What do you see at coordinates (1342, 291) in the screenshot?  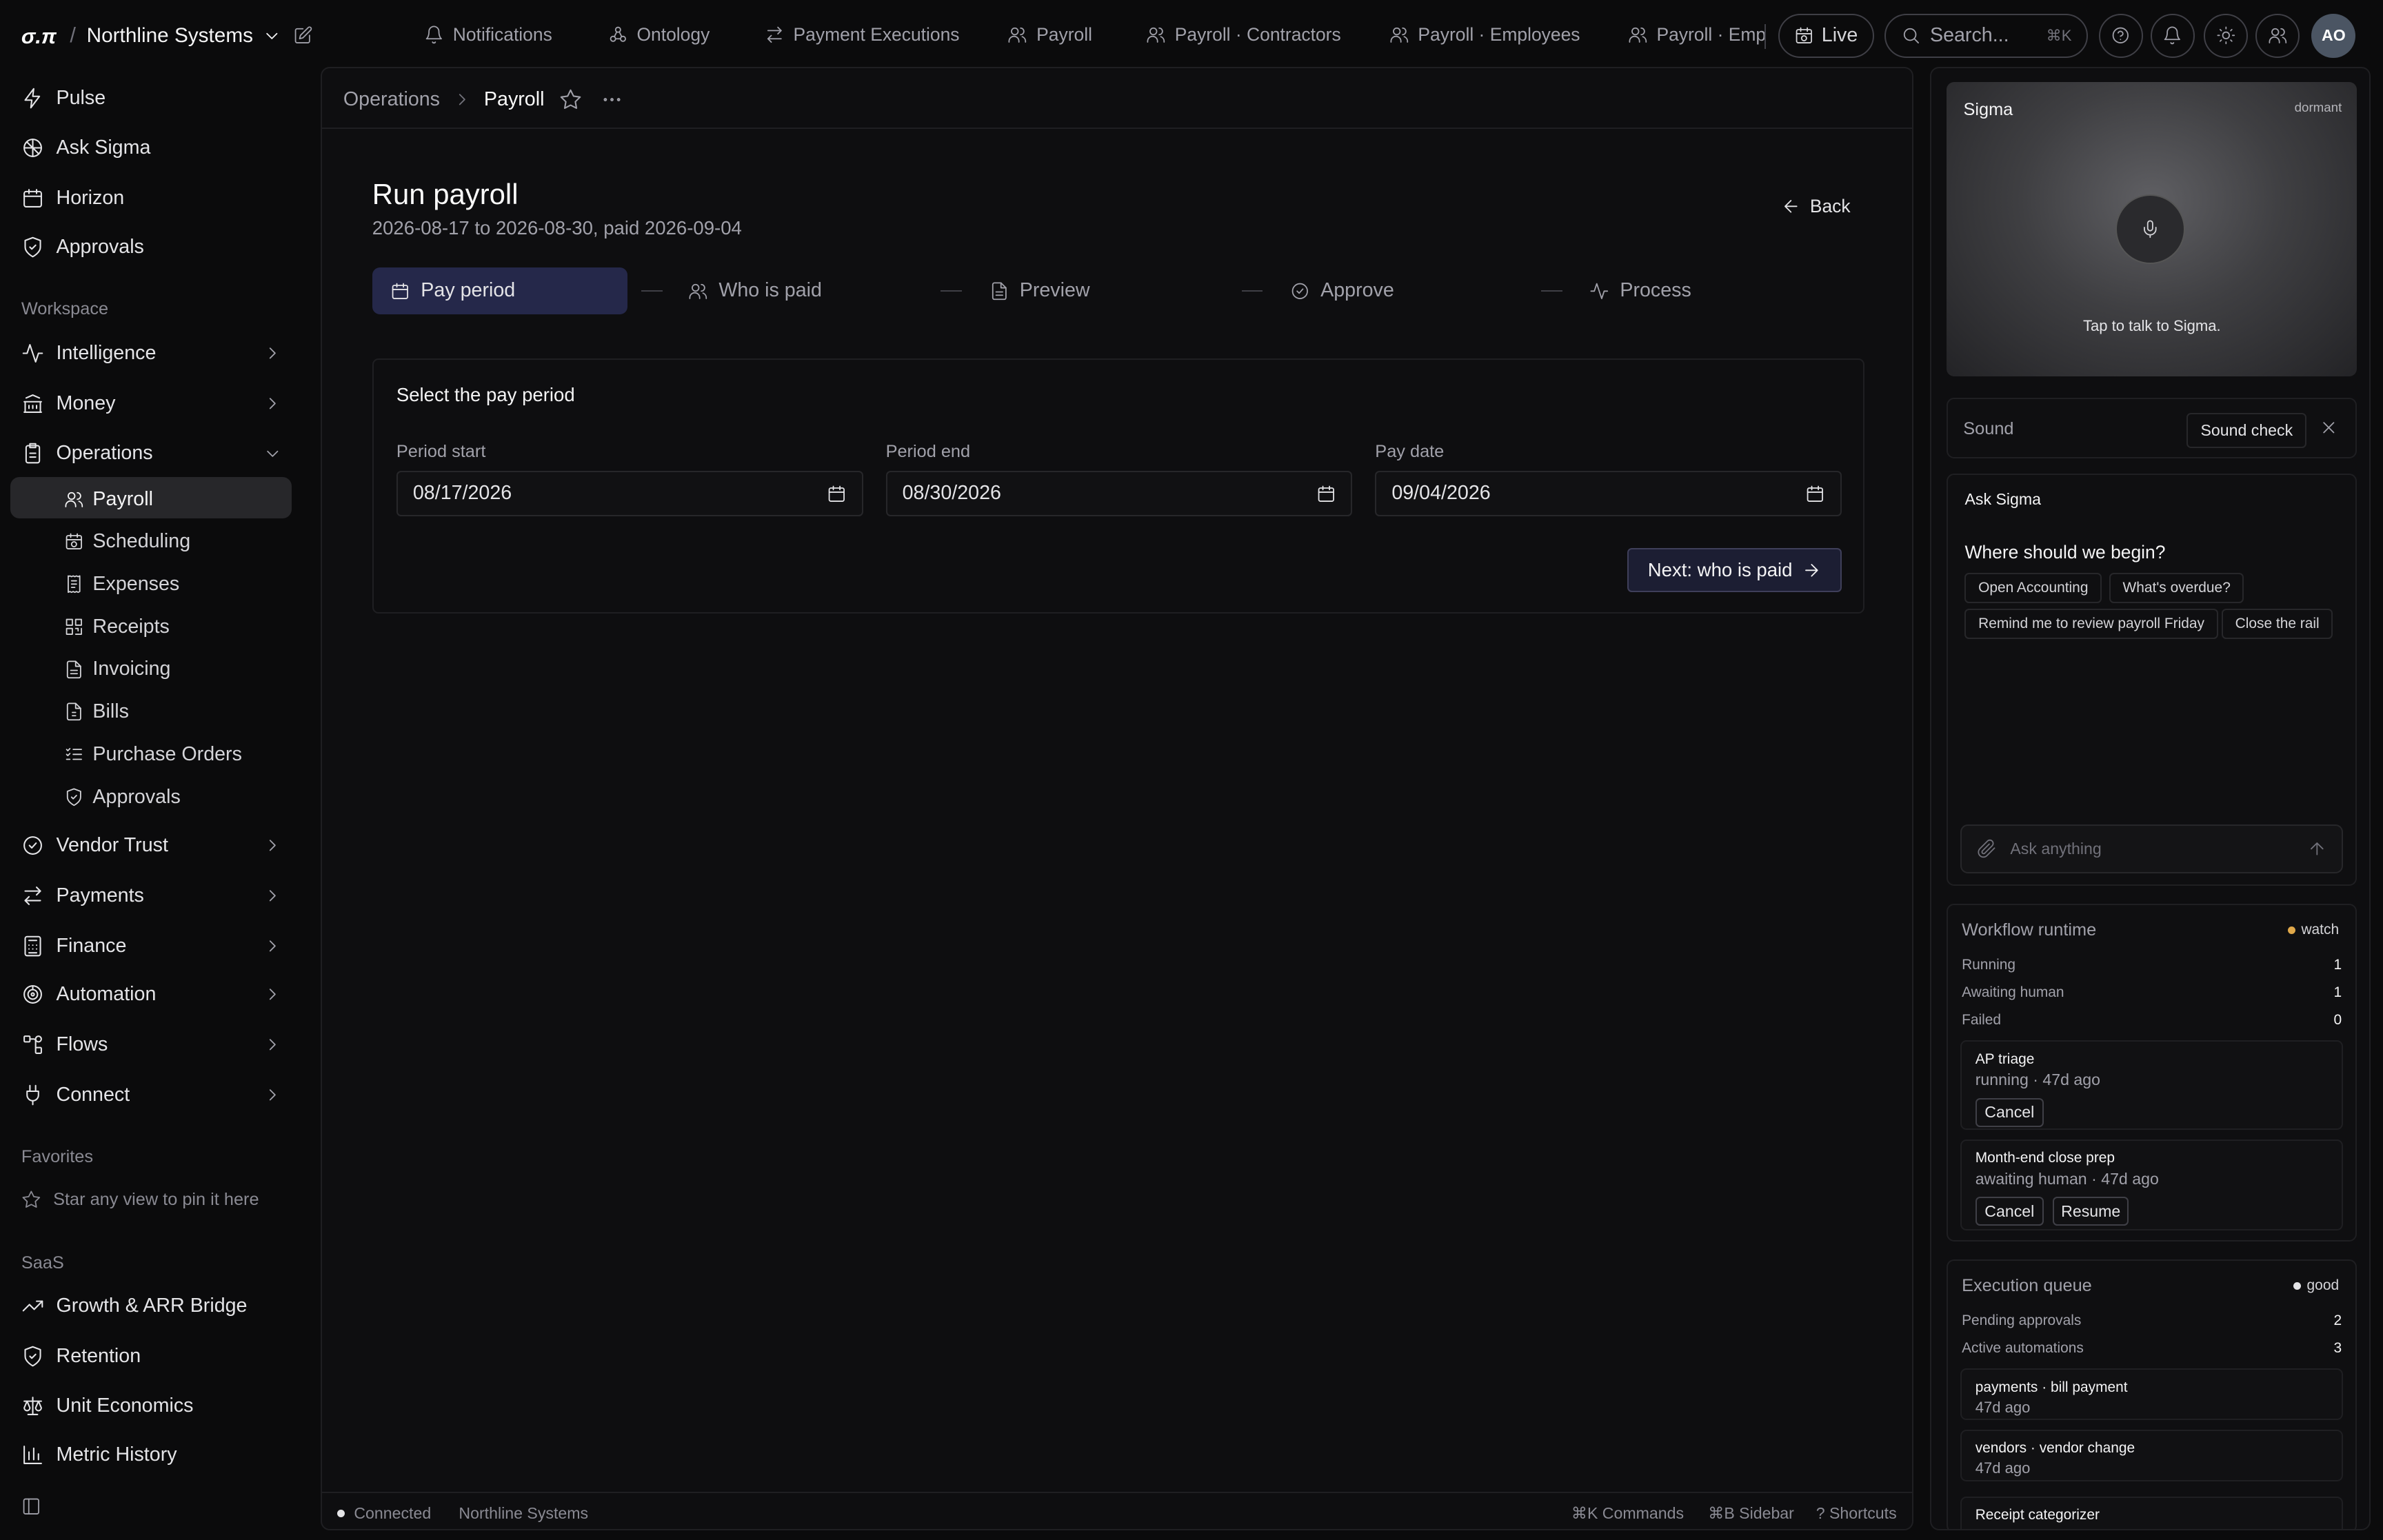 I see `step-approve: Approve` at bounding box center [1342, 291].